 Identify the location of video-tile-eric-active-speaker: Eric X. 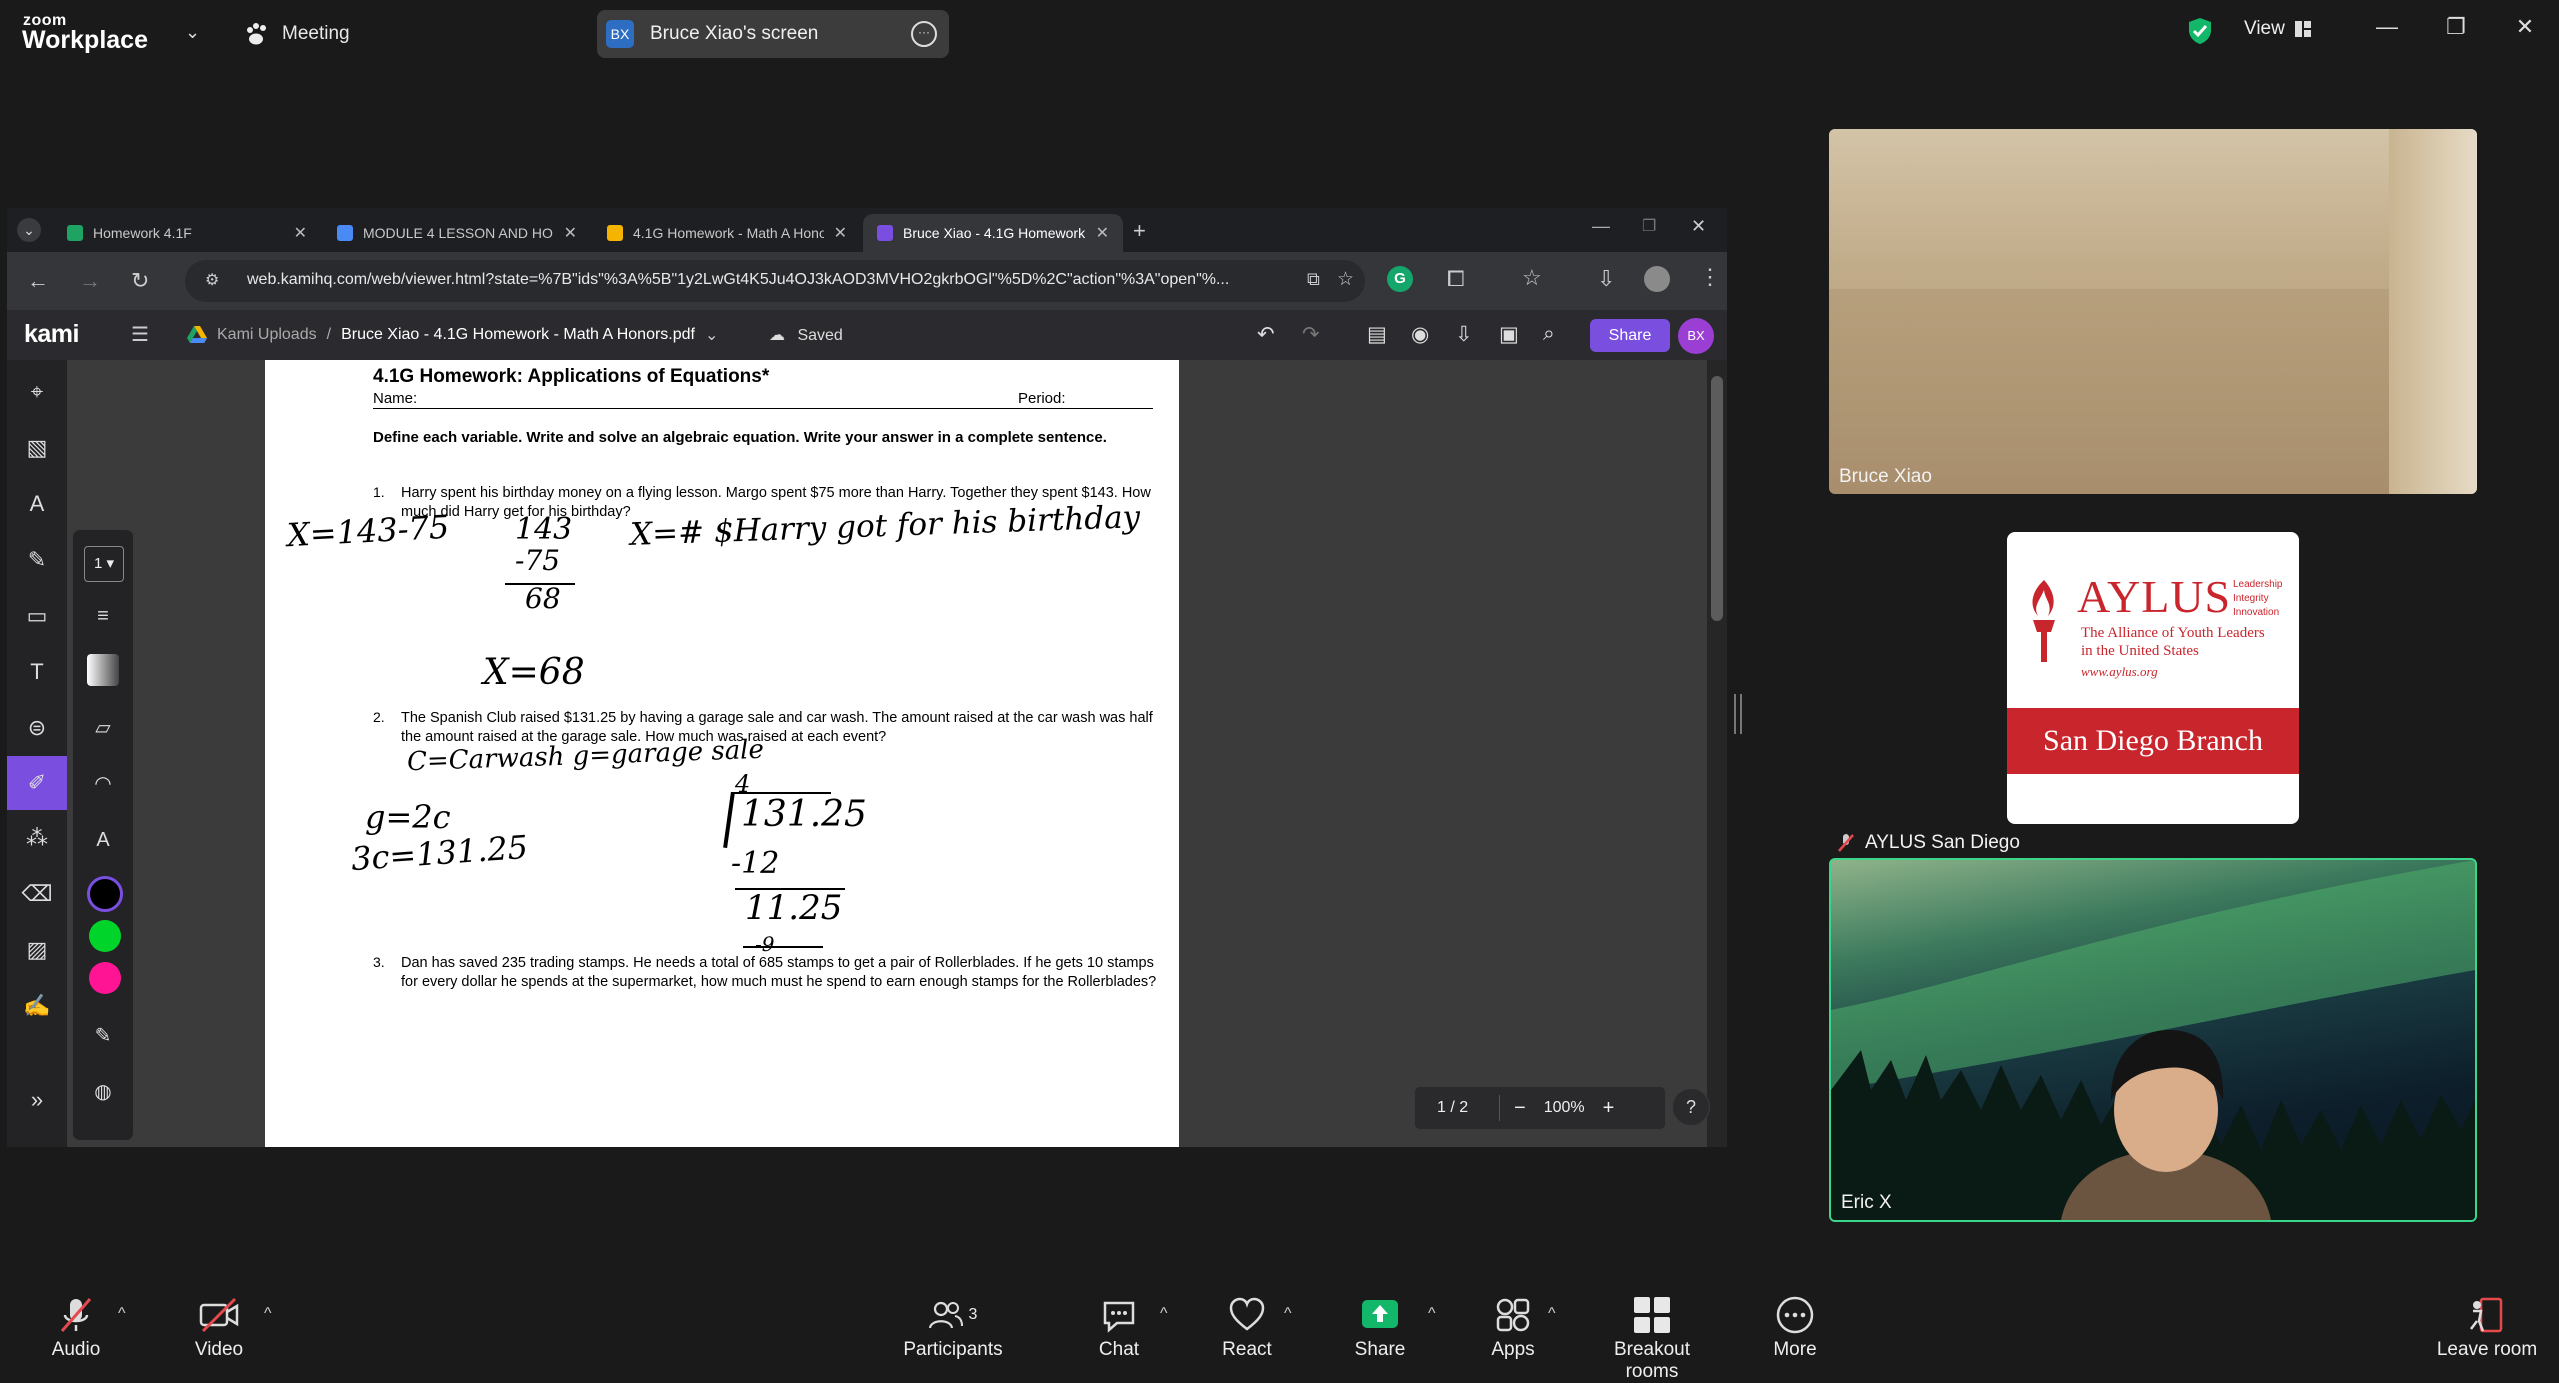
(2153, 1040).